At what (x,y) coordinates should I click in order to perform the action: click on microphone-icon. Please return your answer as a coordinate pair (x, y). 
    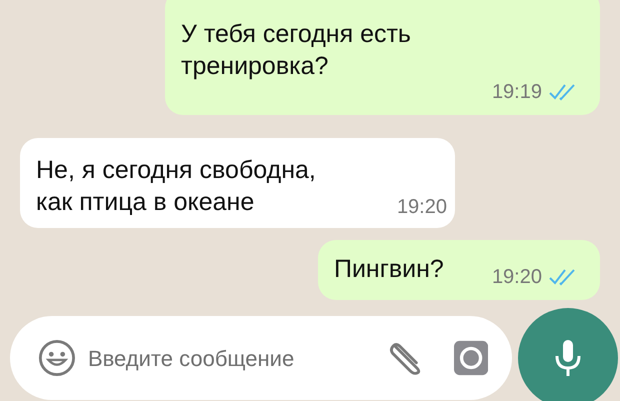
    Looking at the image, I should click on (568, 358).